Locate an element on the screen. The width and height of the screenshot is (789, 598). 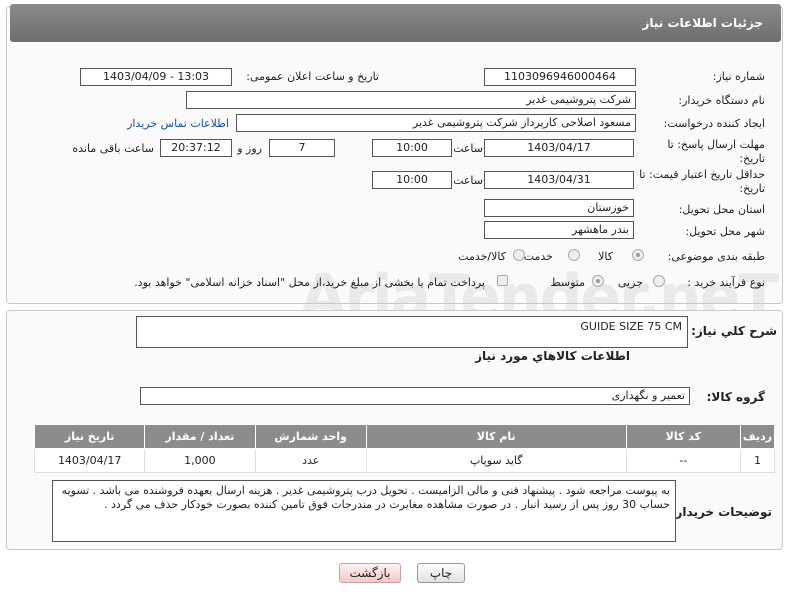
days-remaining-field: 7 is located at coordinates (302, 148).